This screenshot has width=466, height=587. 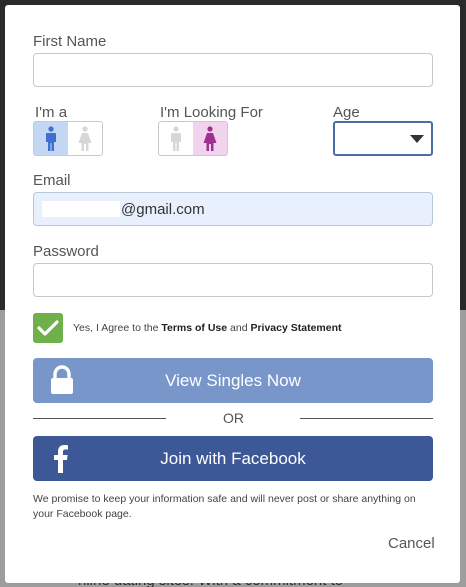 What do you see at coordinates (295, 328) in the screenshot?
I see `privacy-statement-link: Privacy Statement` at bounding box center [295, 328].